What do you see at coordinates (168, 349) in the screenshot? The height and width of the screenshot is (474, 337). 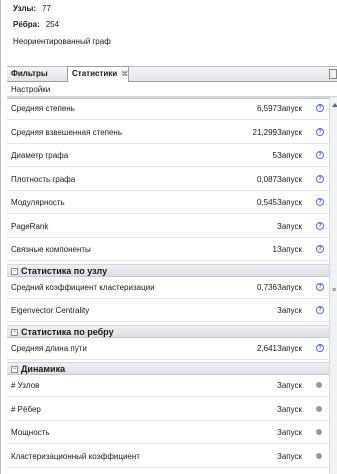 I see `stat-row: Средняя длина пути 2,641 Запуск?` at bounding box center [168, 349].